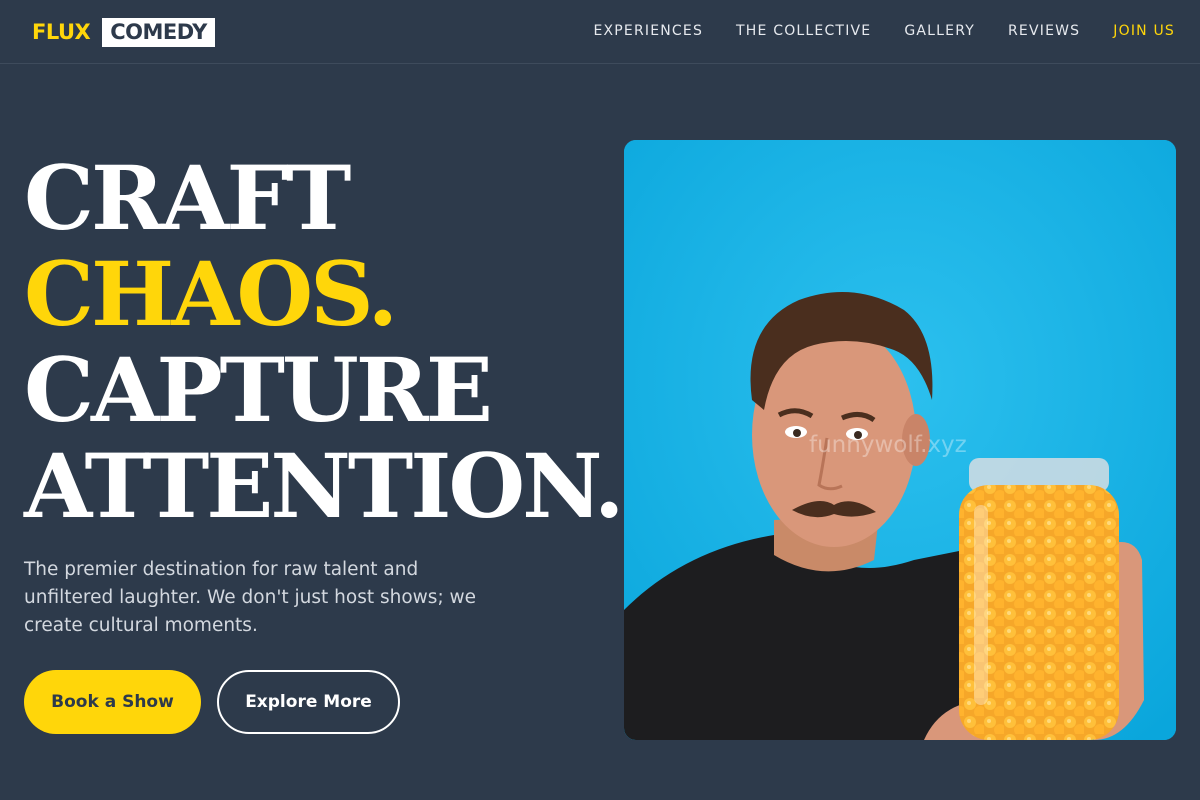 The width and height of the screenshot is (1200, 800). I want to click on headline-line-3: CAPTURE, so click(258, 390).